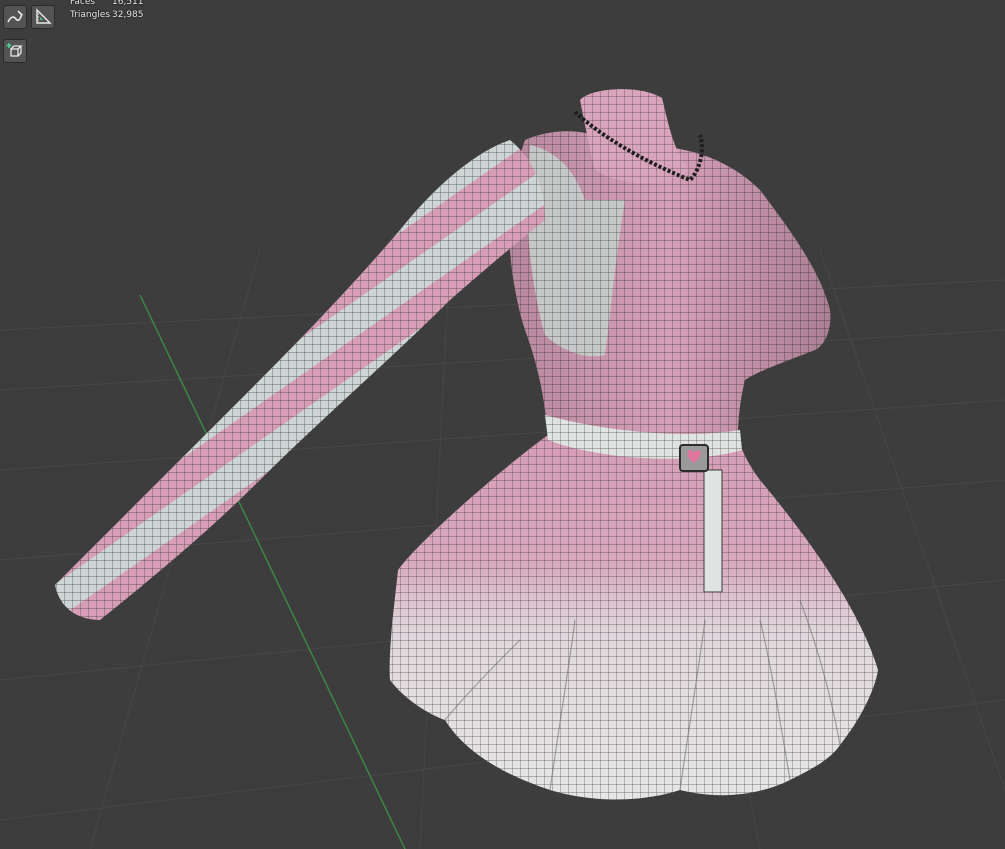  I want to click on scene-statistics: Faces 16,511 Triangles 32,985, so click(107, 11).